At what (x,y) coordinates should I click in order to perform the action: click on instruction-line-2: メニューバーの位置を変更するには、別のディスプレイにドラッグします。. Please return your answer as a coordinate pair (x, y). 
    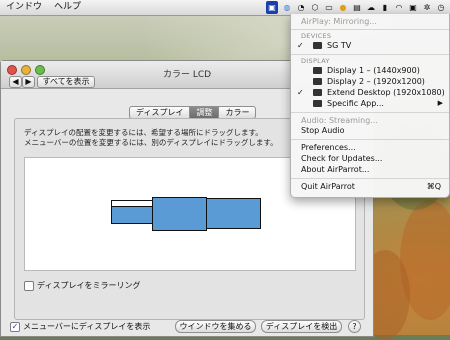
    Looking at the image, I should click on (151, 142).